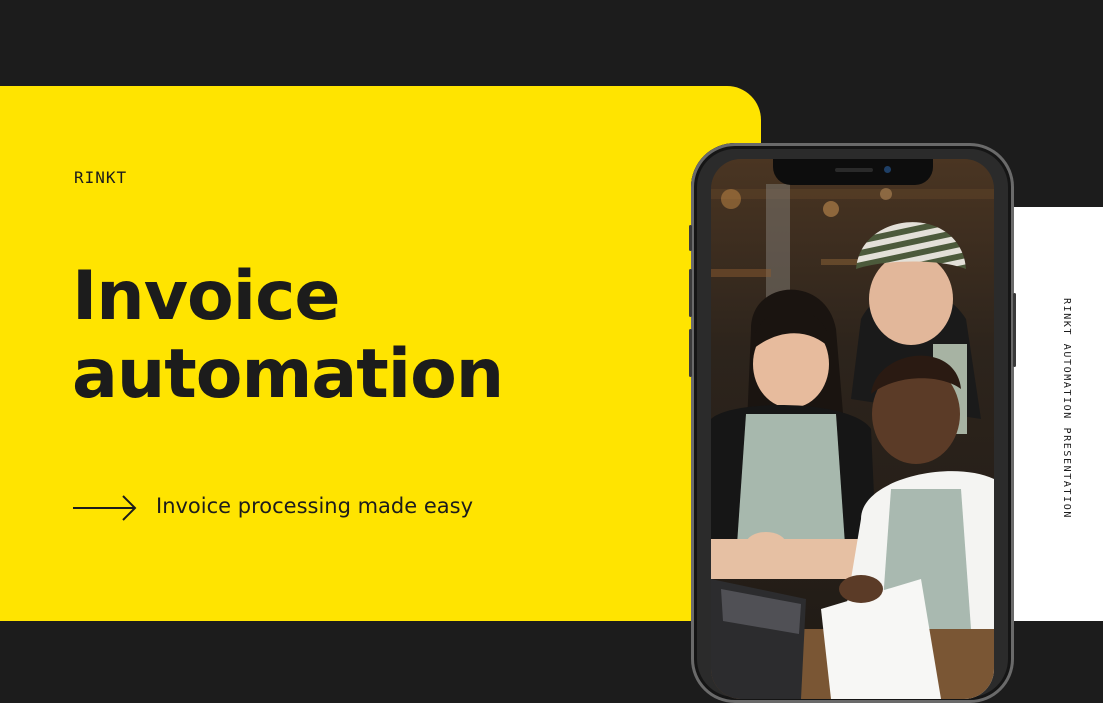  What do you see at coordinates (1014, 330) in the screenshot?
I see `phone-power-button` at bounding box center [1014, 330].